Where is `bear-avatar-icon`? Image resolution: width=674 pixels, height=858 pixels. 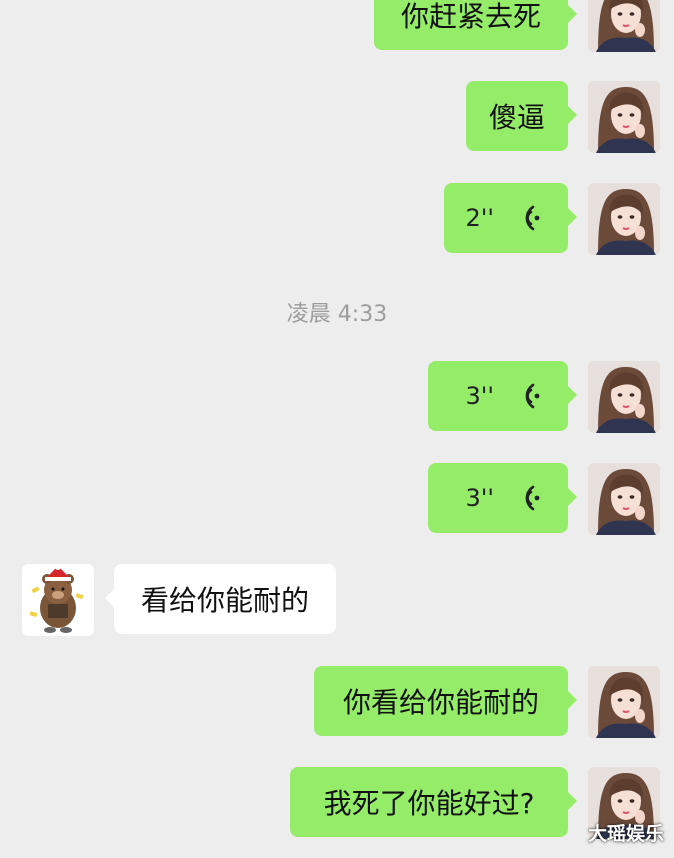
bear-avatar-icon is located at coordinates (58, 600).